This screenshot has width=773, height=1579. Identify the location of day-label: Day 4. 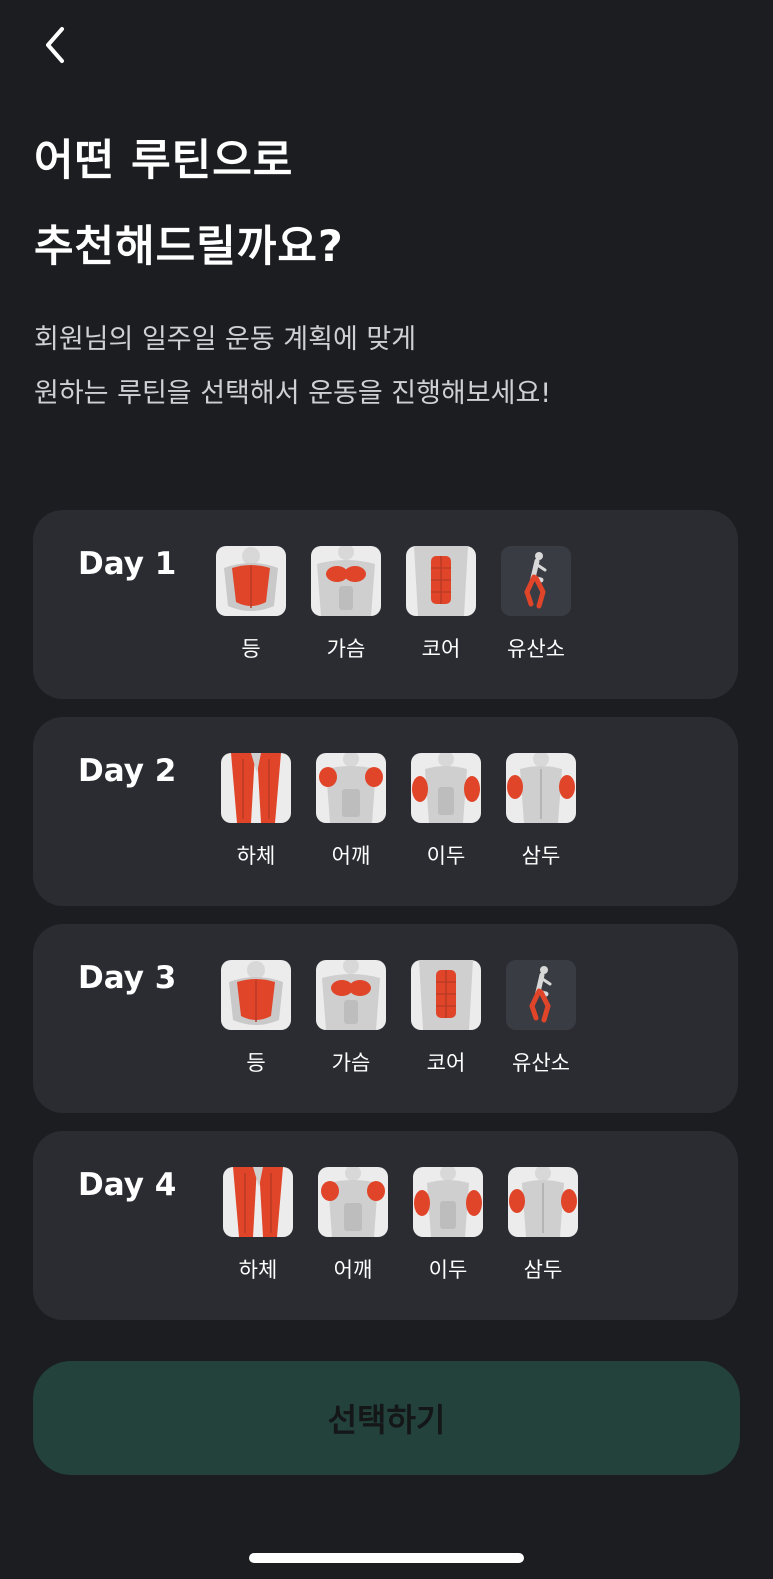
(127, 1185).